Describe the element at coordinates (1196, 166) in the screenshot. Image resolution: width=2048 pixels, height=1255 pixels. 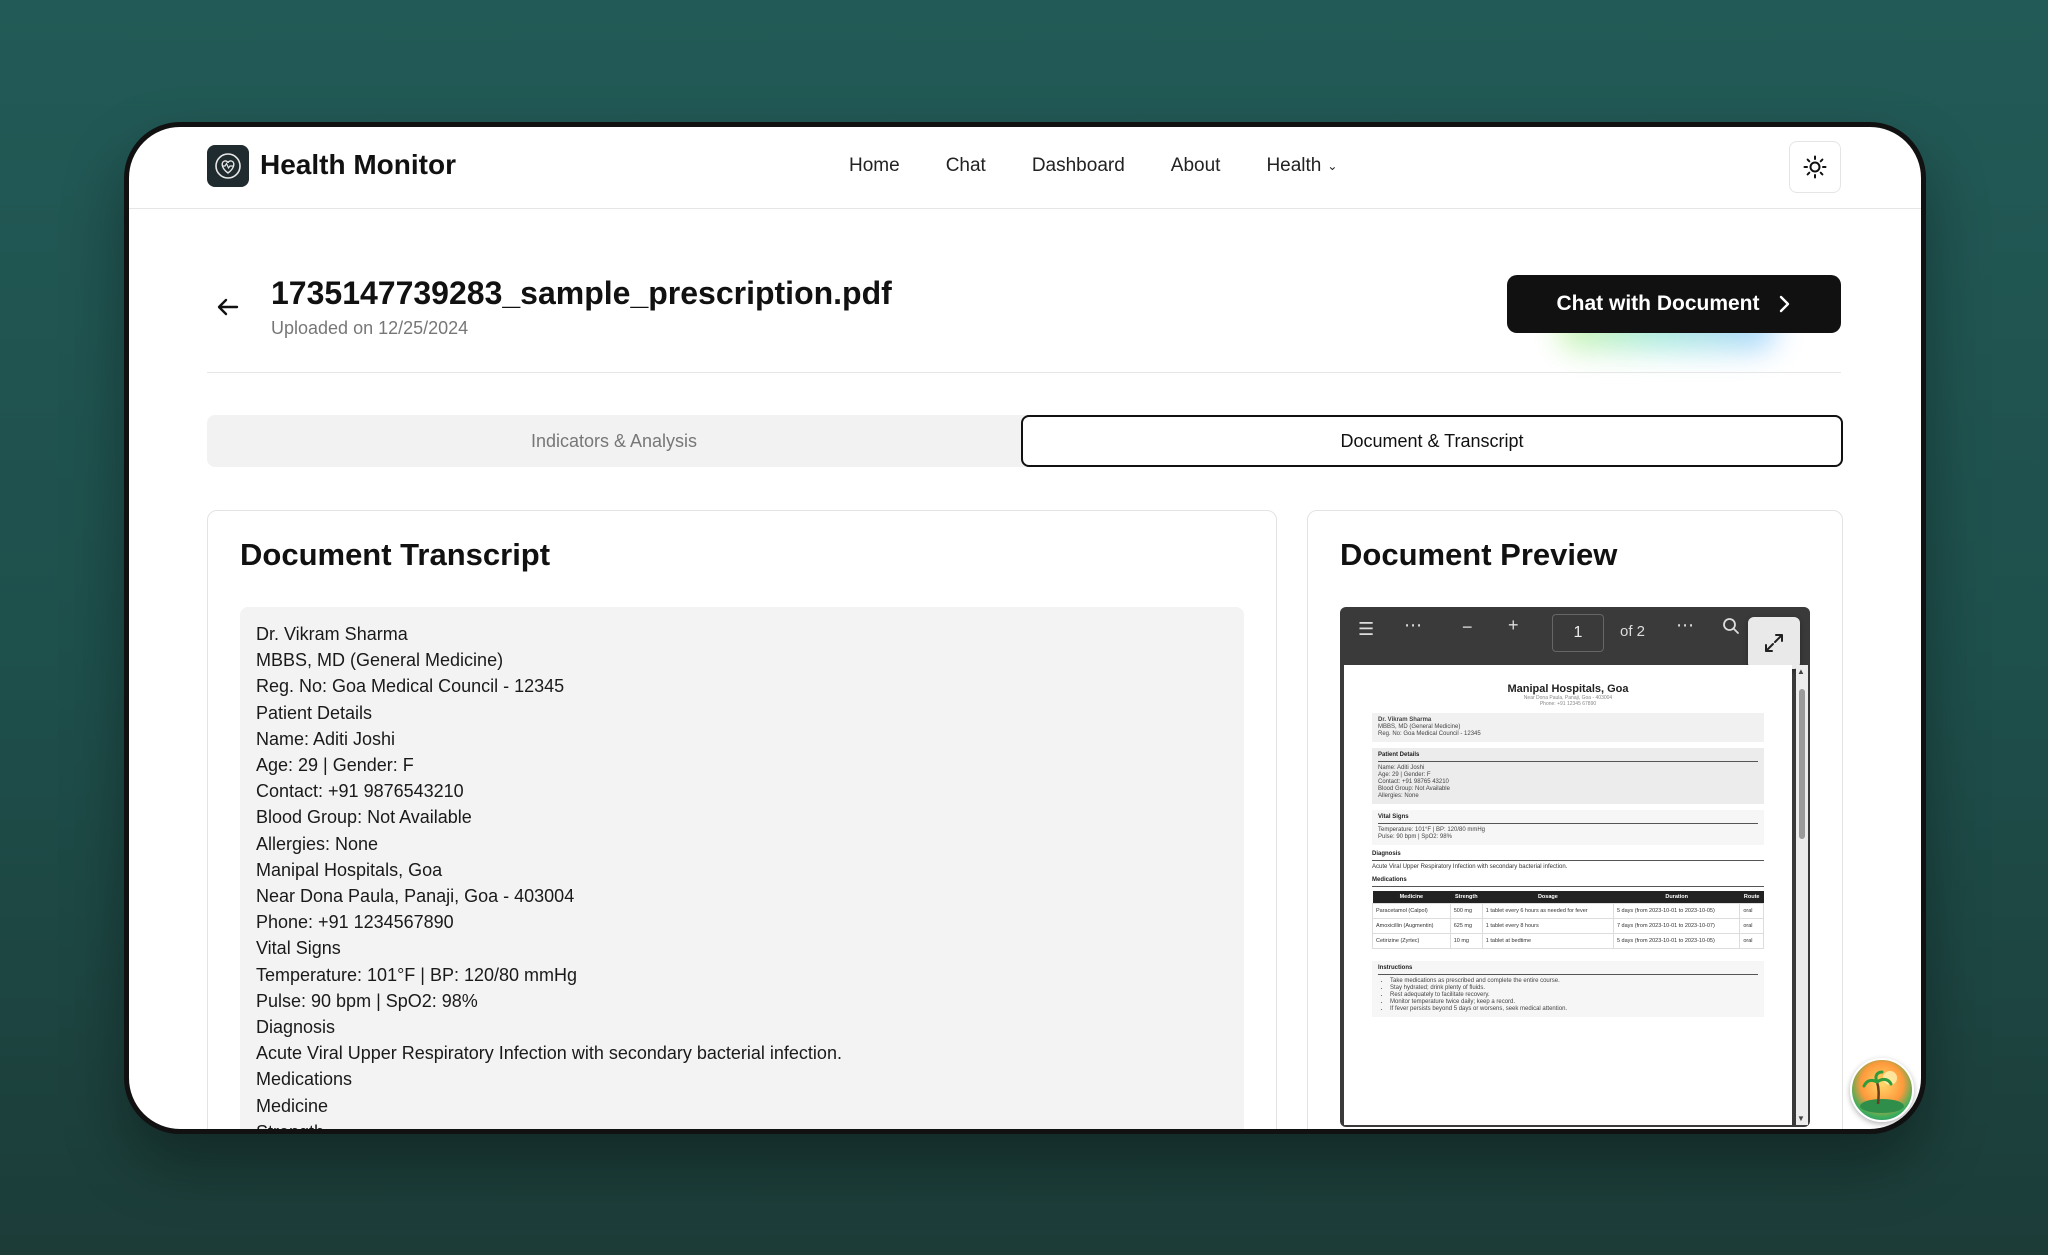
I see `nav-about: About` at that location.